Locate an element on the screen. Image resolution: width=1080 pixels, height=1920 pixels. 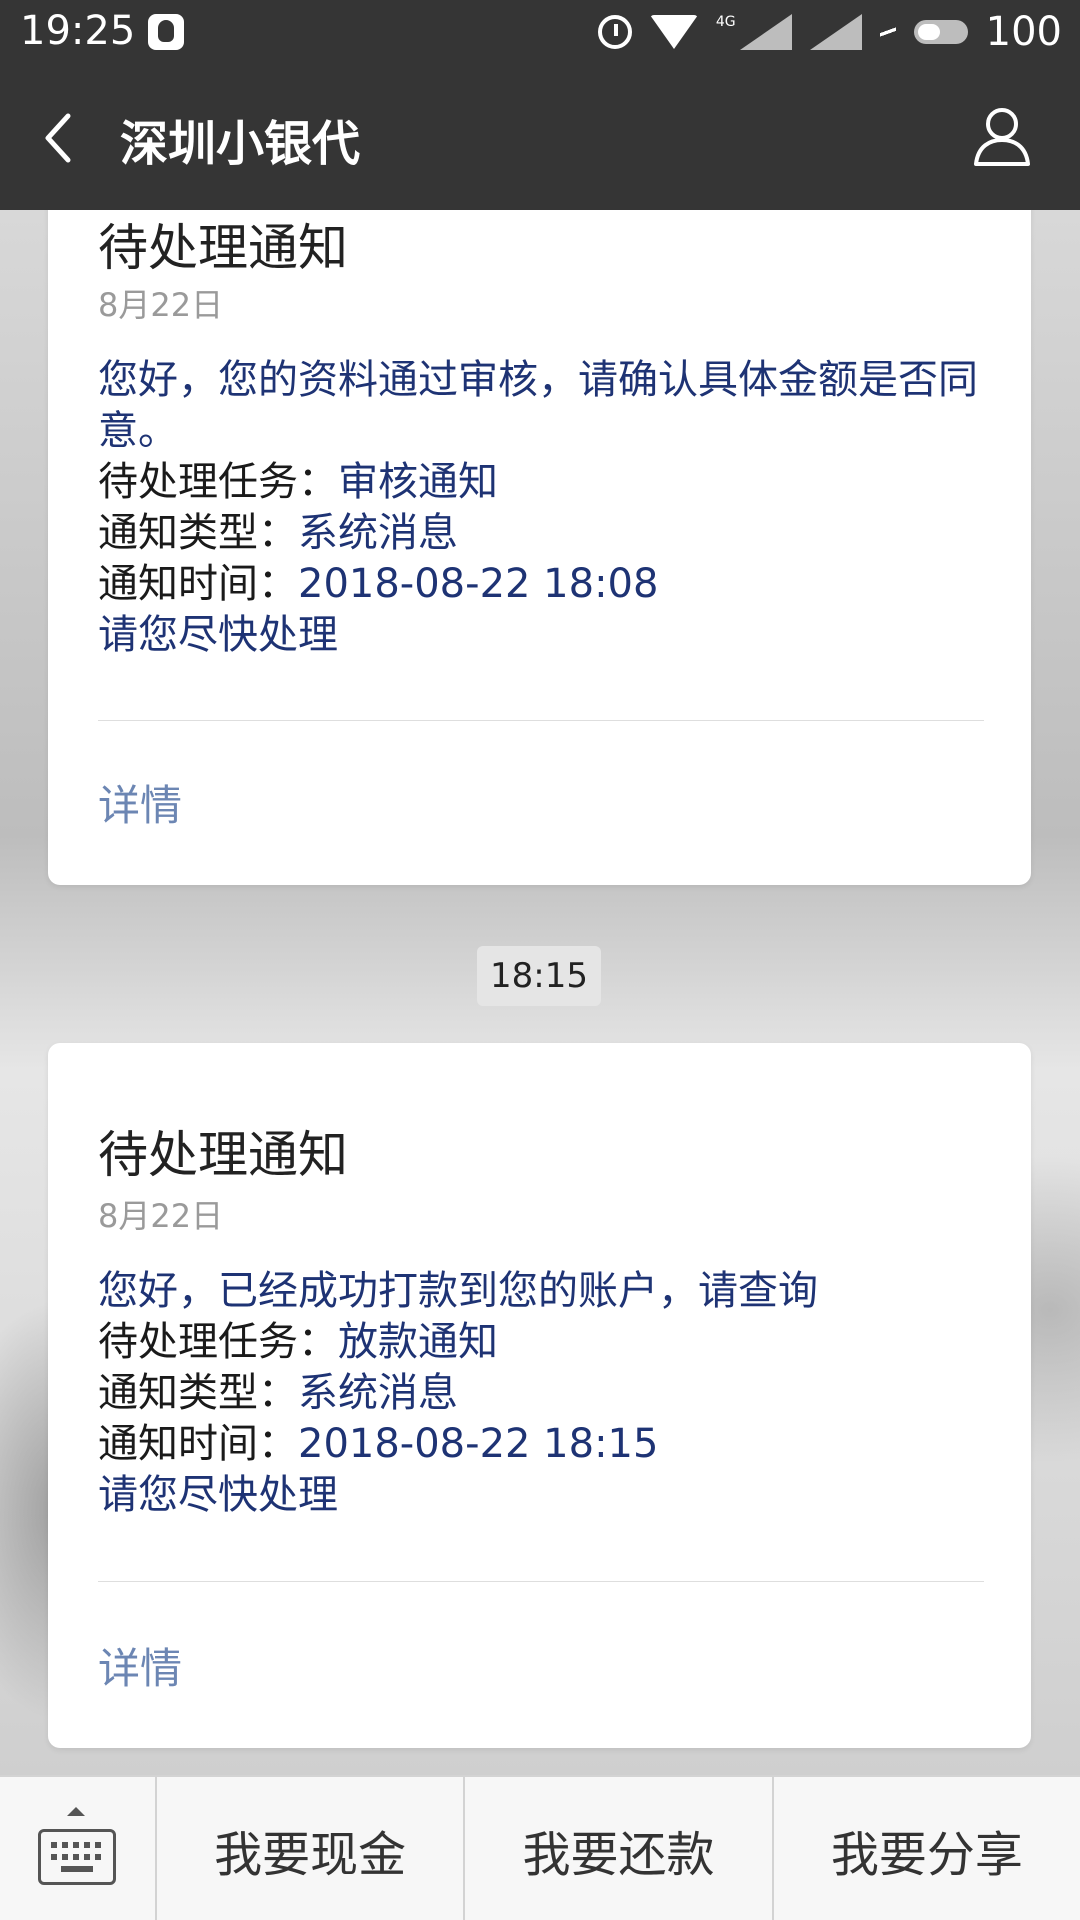
status-time: 19:25 is located at coordinates (78, 31).